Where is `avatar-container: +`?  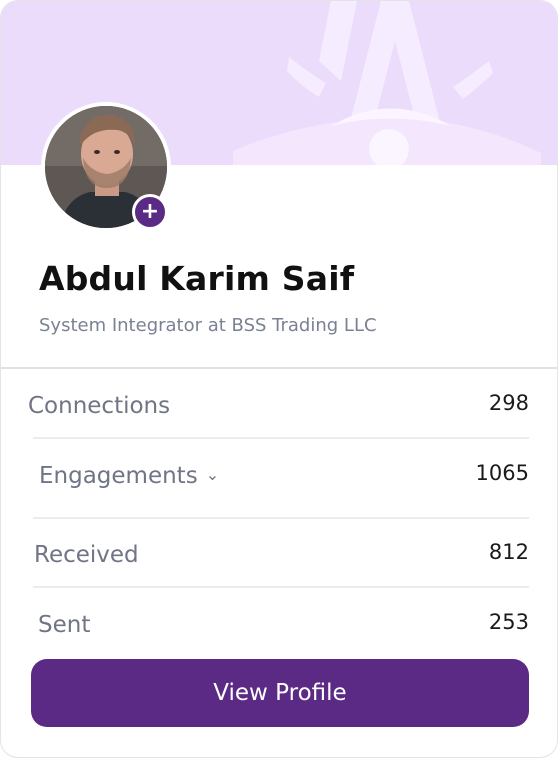 avatar-container: + is located at coordinates (106, 167).